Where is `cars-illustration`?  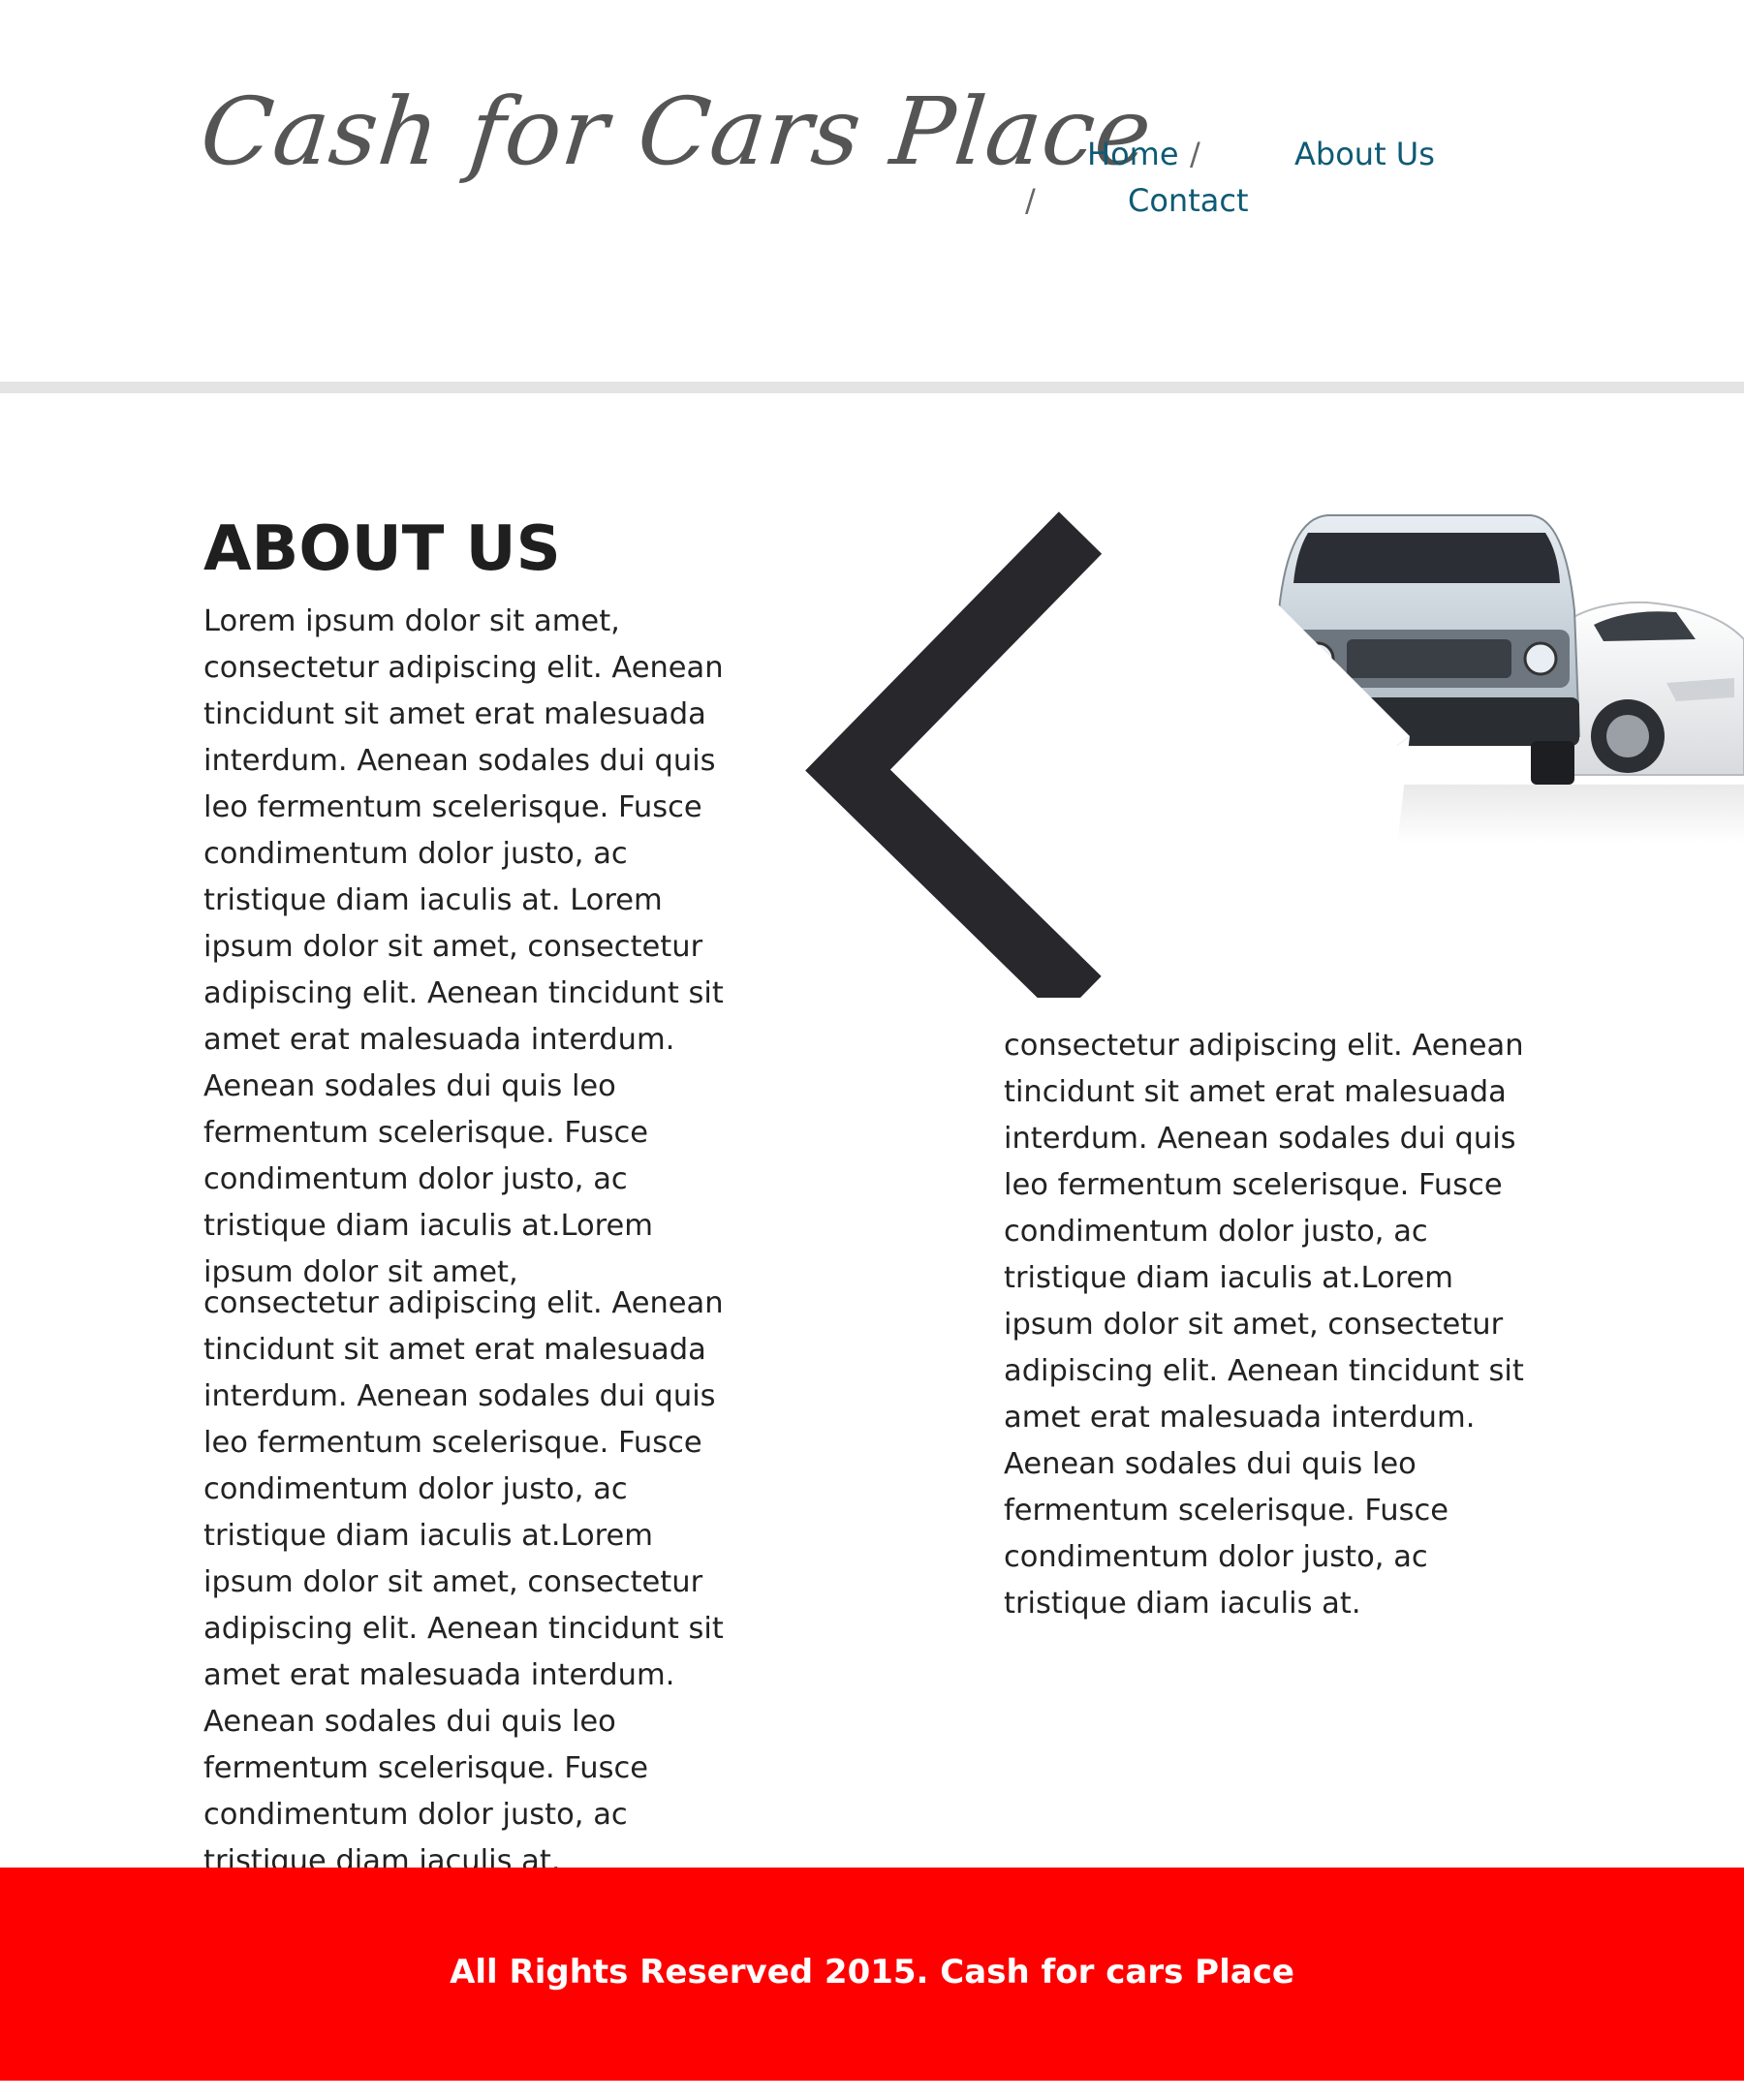
cars-illustration is located at coordinates (1477, 678).